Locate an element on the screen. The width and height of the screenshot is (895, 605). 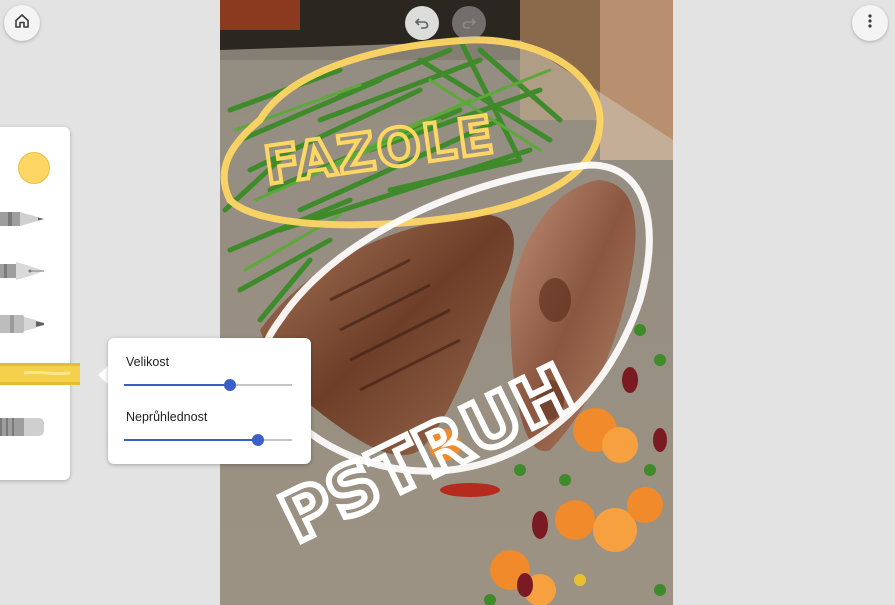
color-picker-button is located at coordinates (34, 168).